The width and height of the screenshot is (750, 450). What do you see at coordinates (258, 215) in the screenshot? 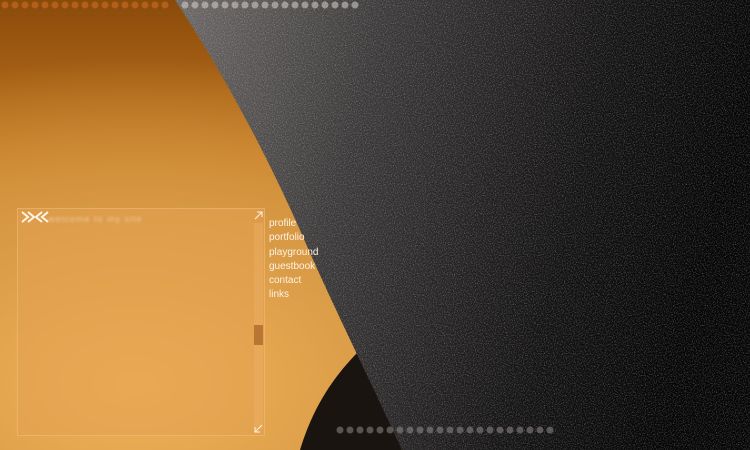
I see `arrow-up-right-icon` at bounding box center [258, 215].